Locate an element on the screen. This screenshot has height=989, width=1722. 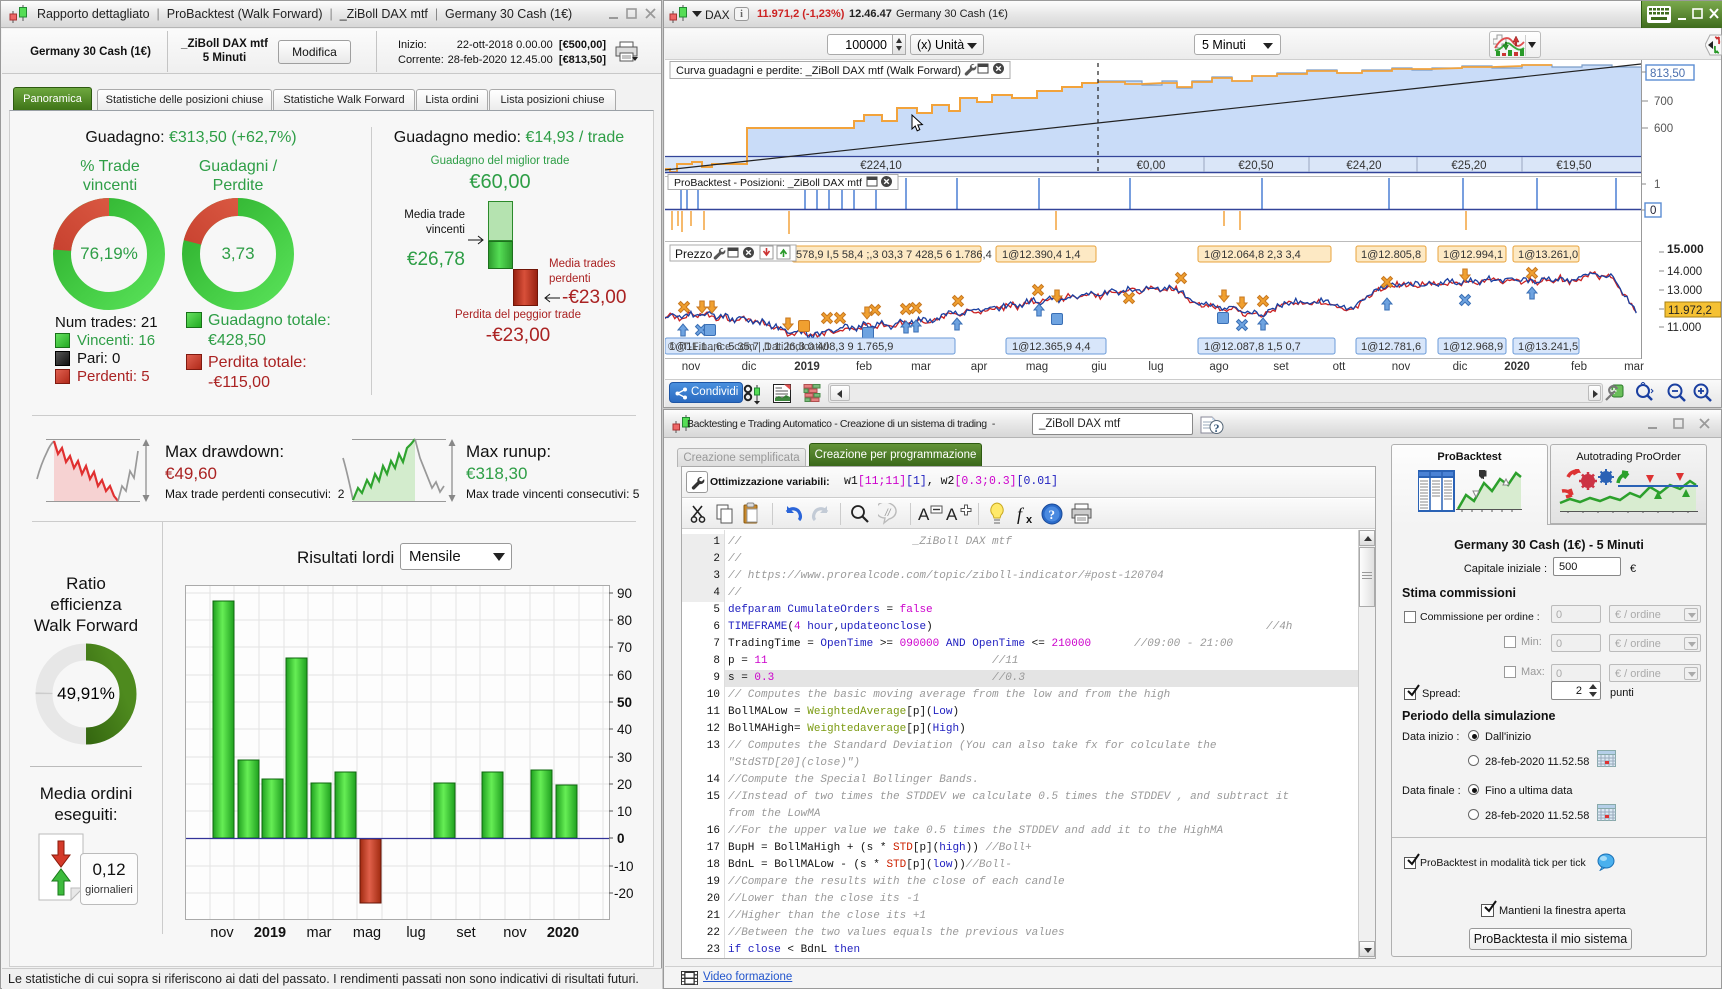
svg-text: 700 is located at coordinates (1663, 102).